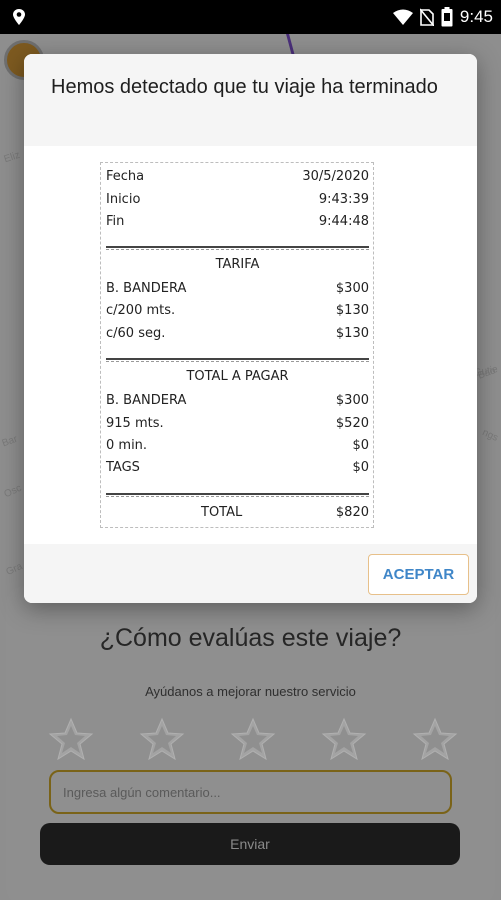 Image resolution: width=501 pixels, height=900 pixels. Describe the element at coordinates (127, 445) in the screenshot. I see `receipt-label: 0 min.` at that location.